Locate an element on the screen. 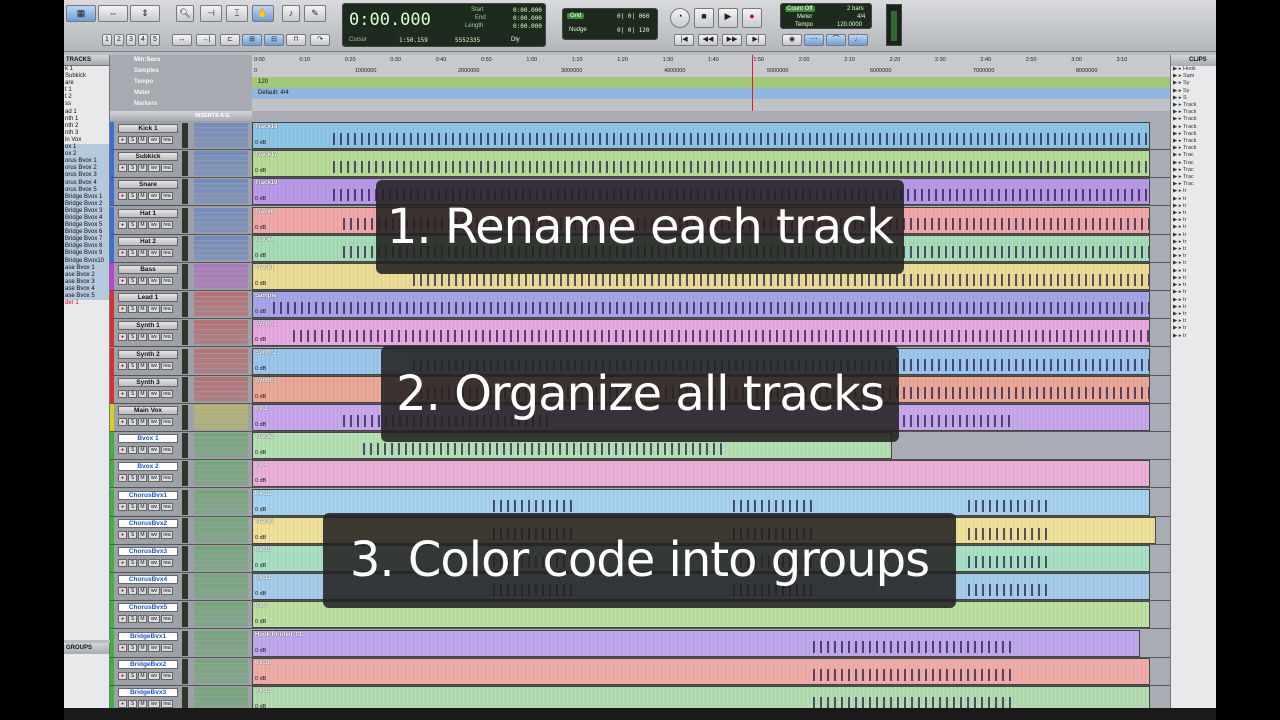 The image size is (1280, 720). track-name-button: Snare is located at coordinates (148, 185).